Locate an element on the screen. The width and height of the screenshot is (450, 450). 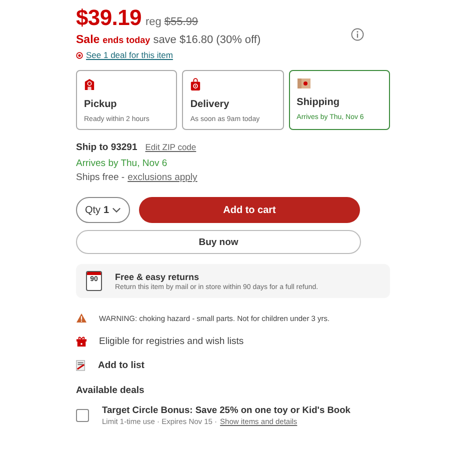
gift-icon is located at coordinates (81, 341).